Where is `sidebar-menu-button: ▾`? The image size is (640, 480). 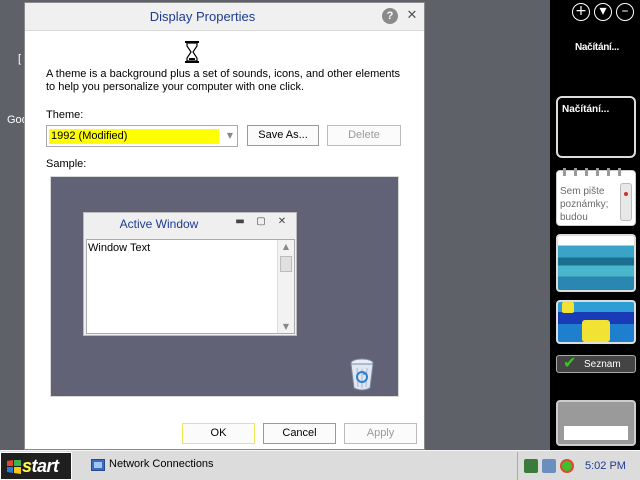
sidebar-menu-button: ▾ is located at coordinates (603, 12).